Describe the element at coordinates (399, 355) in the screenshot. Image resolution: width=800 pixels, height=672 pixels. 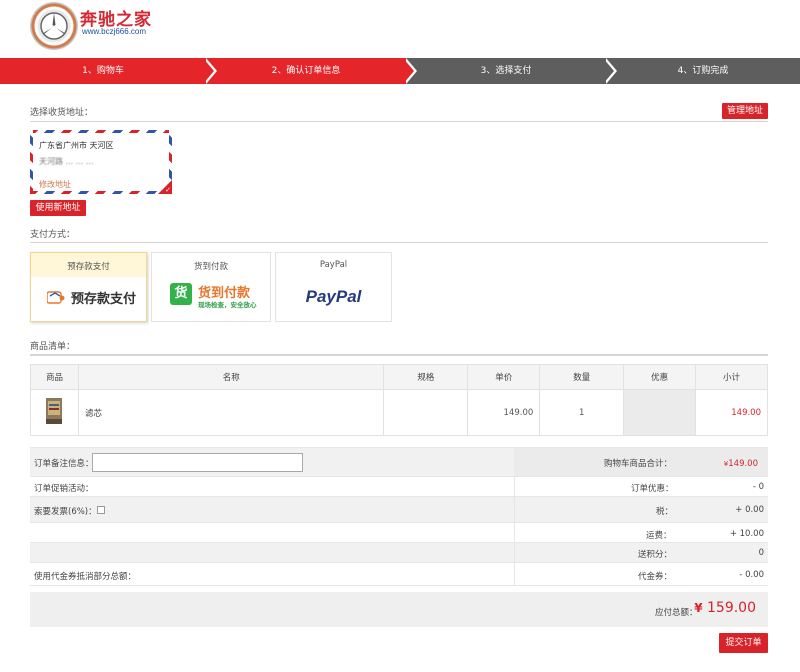
I see `goods-divider` at that location.